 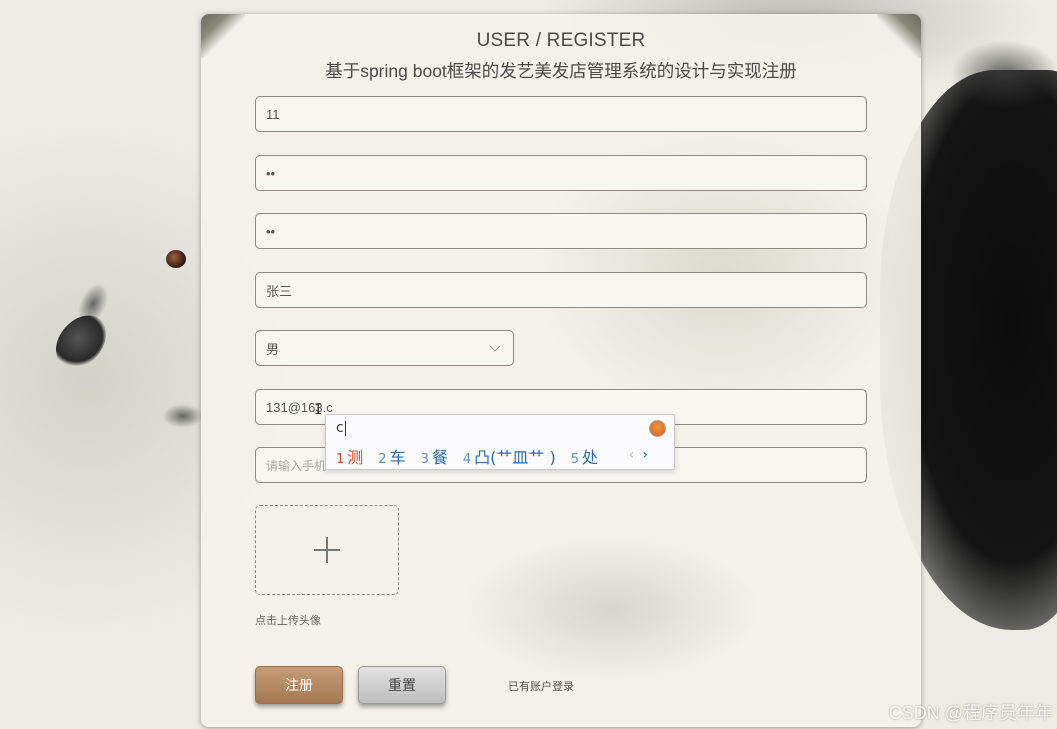 I want to click on ime-candidate-list: 1测 2车 3餐 4 凸(艹皿艹 ) 5处, so click(x=474, y=456).